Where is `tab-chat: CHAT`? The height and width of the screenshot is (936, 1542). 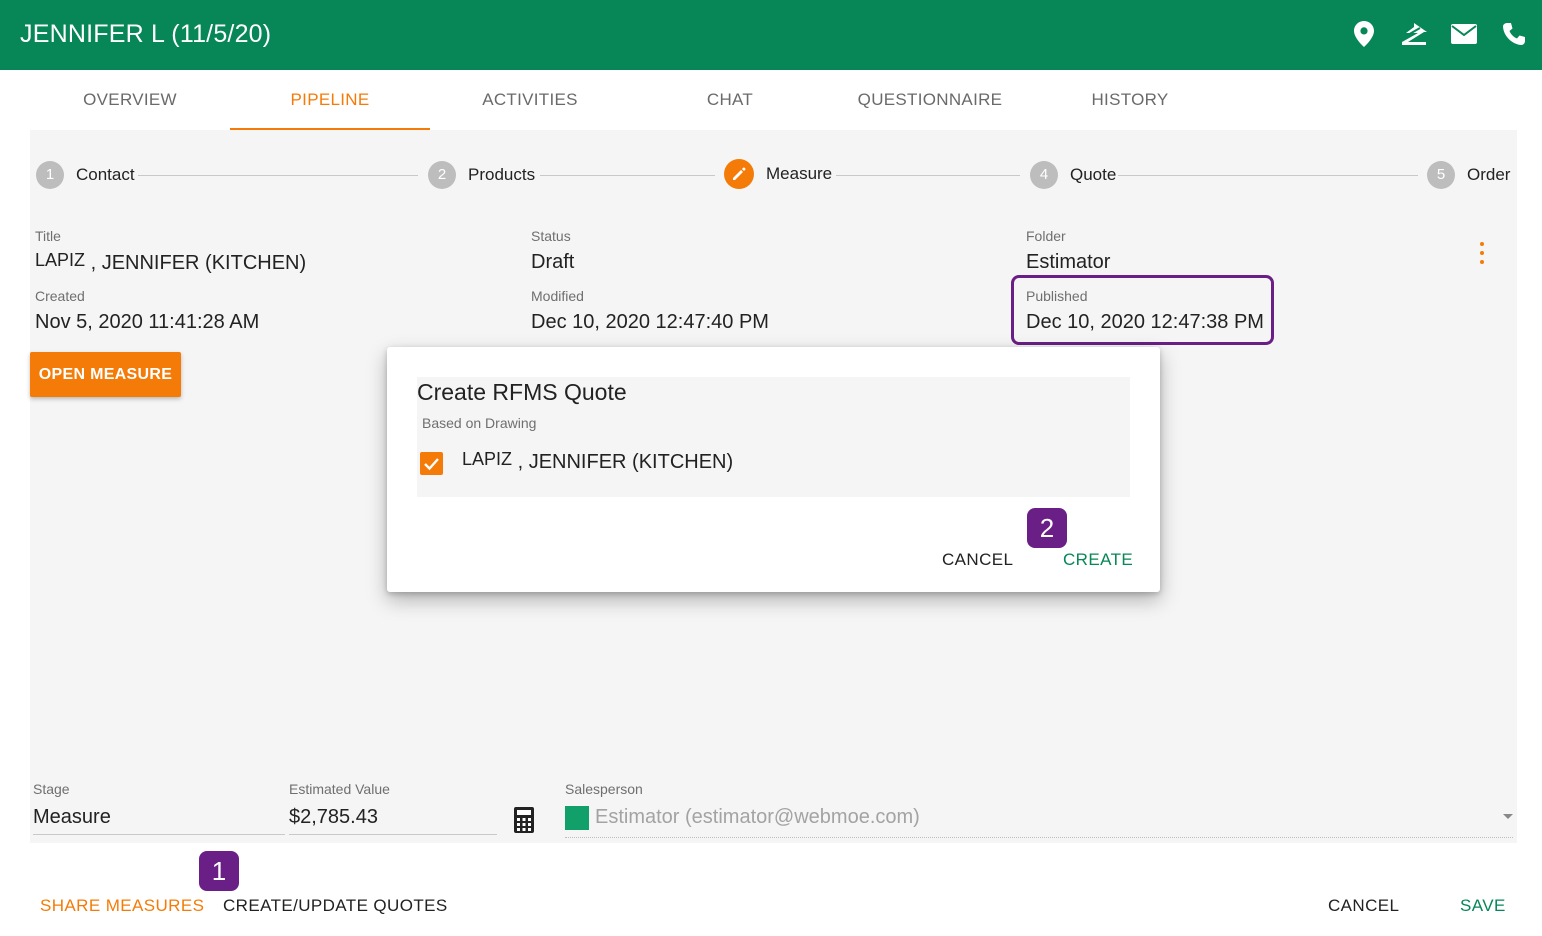 tab-chat: CHAT is located at coordinates (730, 100).